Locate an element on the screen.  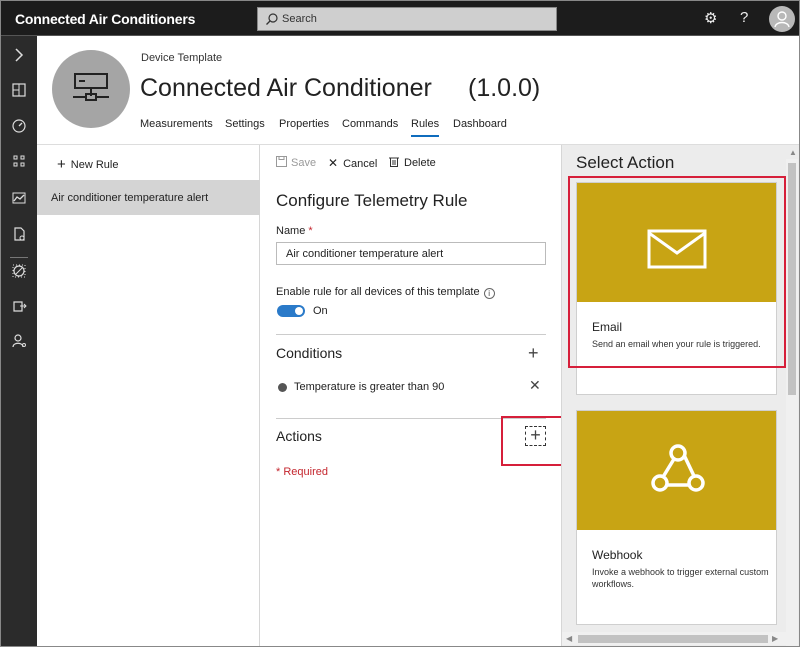
webhook-icon is located at coordinates (678, 468).